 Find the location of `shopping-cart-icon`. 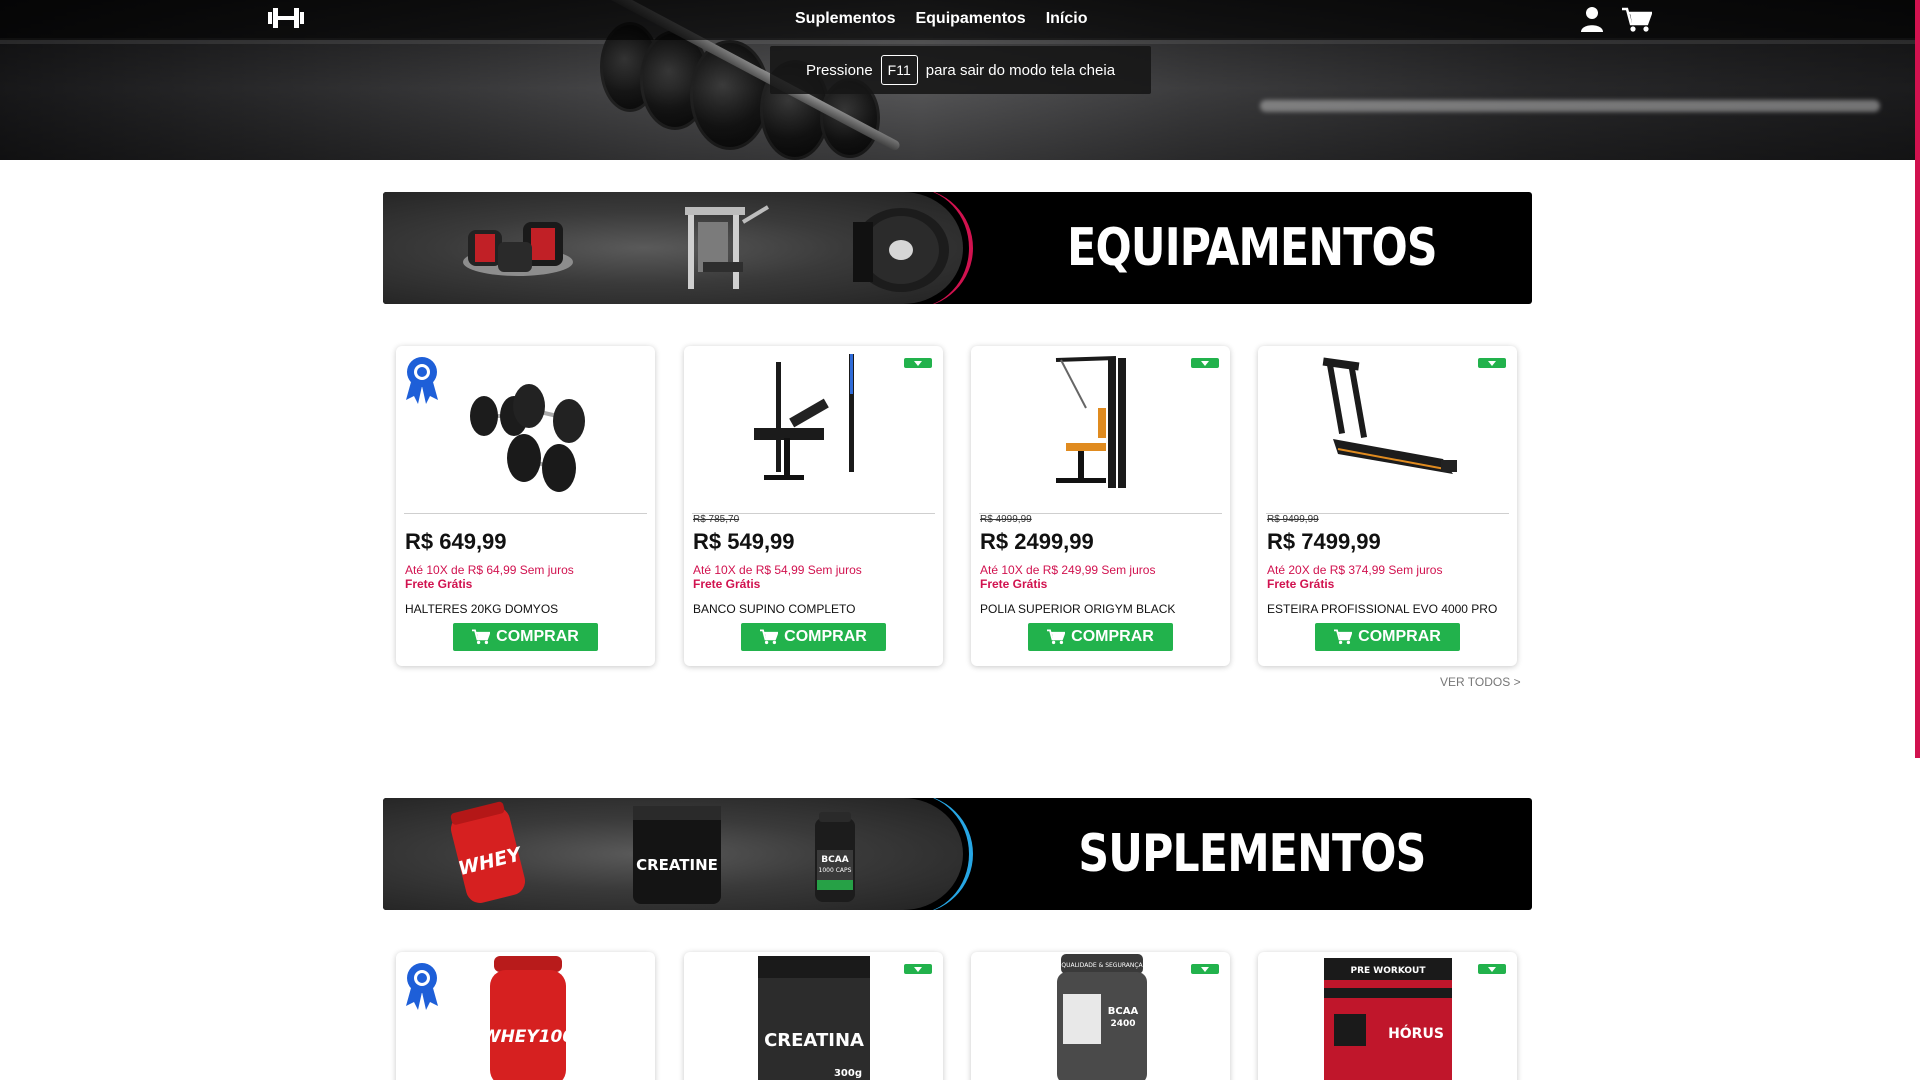

shopping-cart-icon is located at coordinates (1637, 20).